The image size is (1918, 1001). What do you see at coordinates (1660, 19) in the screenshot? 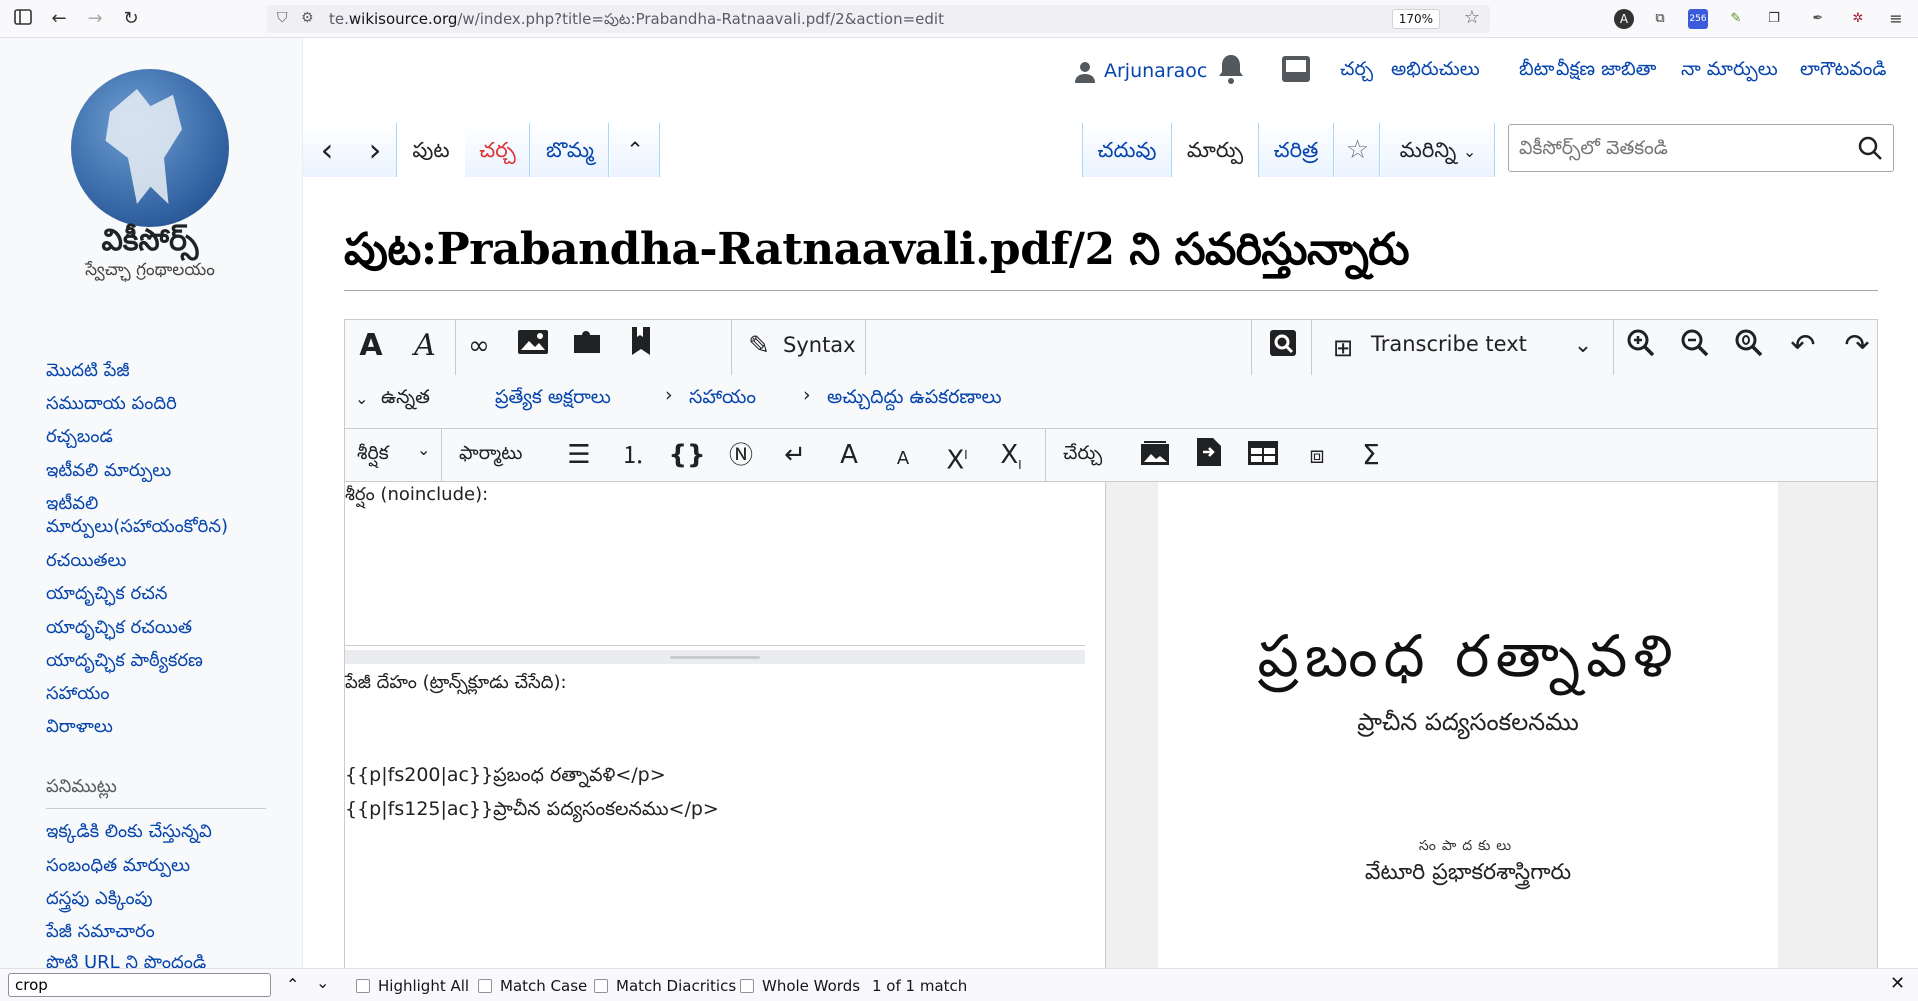
I see `extensions-icon: ⧉` at bounding box center [1660, 19].